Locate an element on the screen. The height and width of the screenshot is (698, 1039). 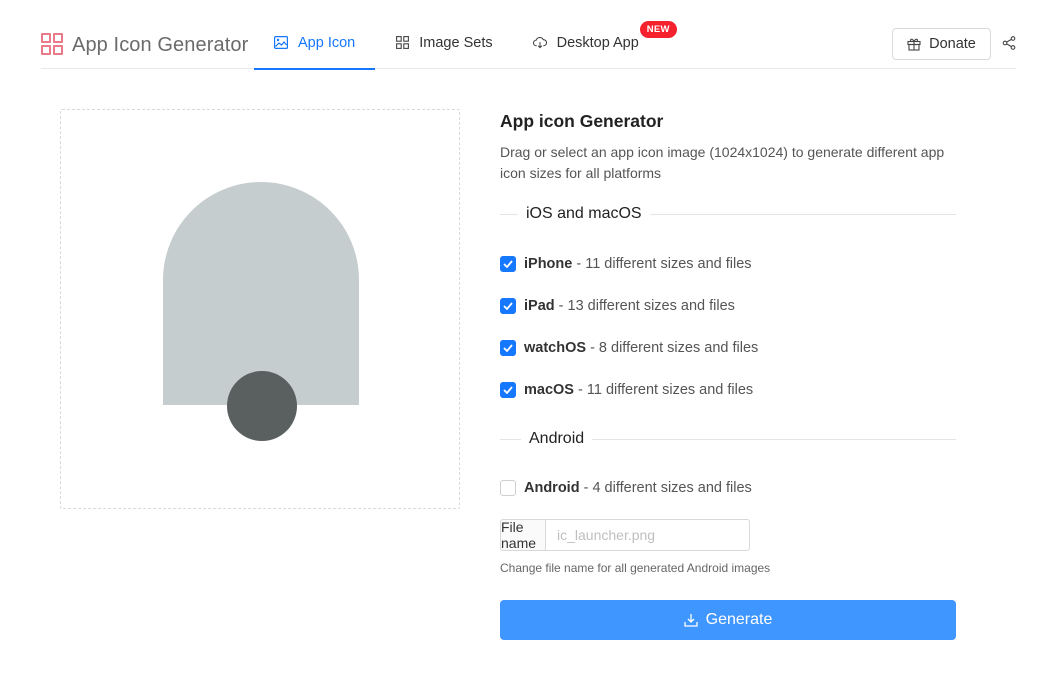
option-ipad: iPad - 13 different sizes and files is located at coordinates (728, 306).